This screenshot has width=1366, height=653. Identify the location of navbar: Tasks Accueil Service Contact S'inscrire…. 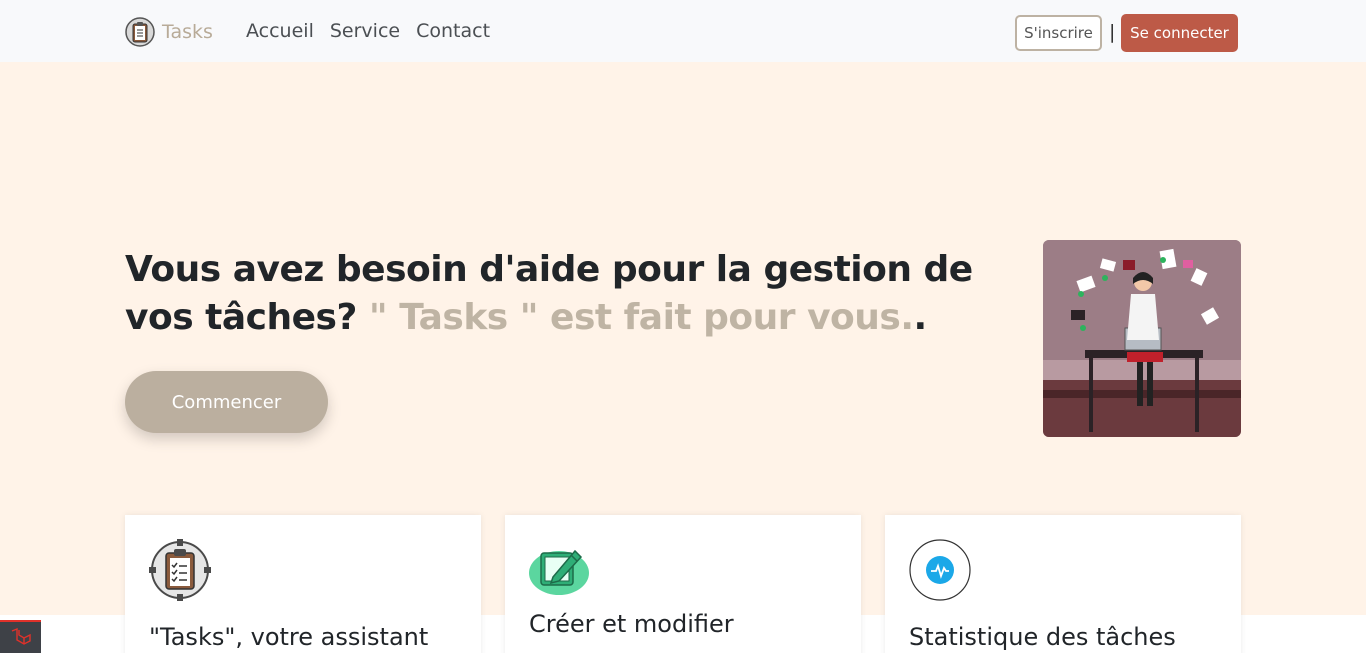
(683, 31).